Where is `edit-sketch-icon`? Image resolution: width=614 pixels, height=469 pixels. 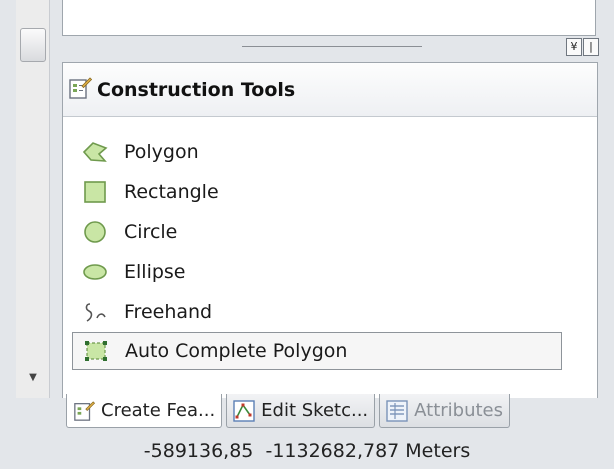 edit-sketch-icon is located at coordinates (244, 410).